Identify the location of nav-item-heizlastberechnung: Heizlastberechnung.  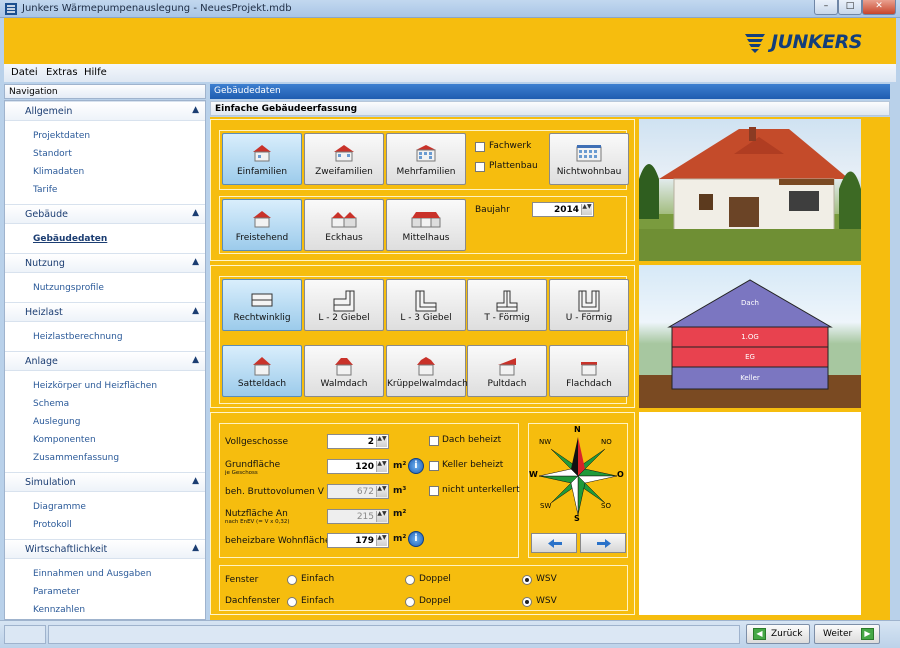
(78, 337).